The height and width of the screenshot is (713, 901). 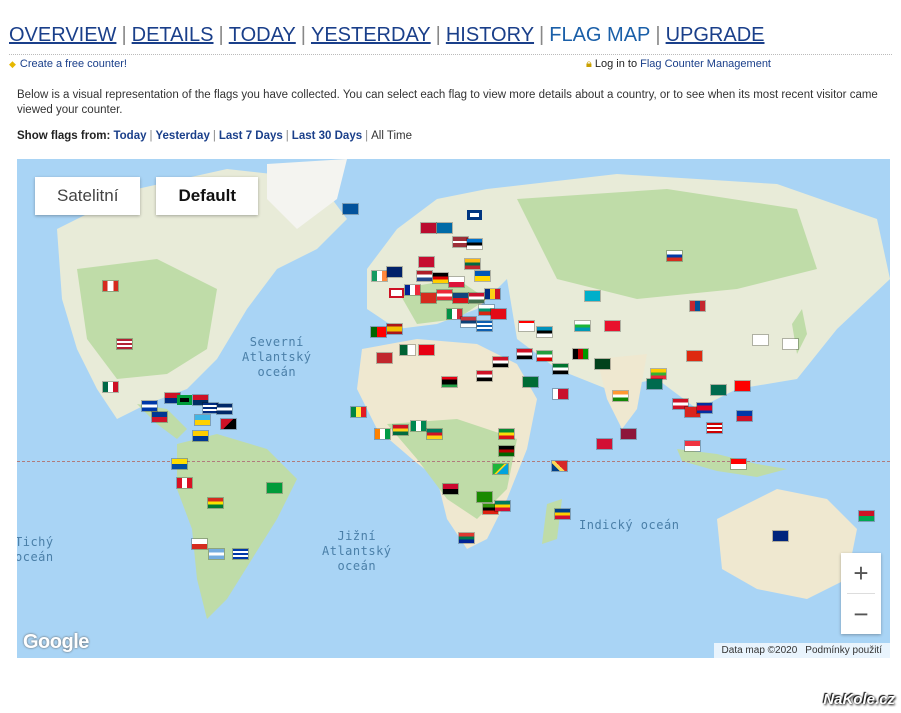 What do you see at coordinates (861, 573) in the screenshot?
I see `zoom-in-button: +` at bounding box center [861, 573].